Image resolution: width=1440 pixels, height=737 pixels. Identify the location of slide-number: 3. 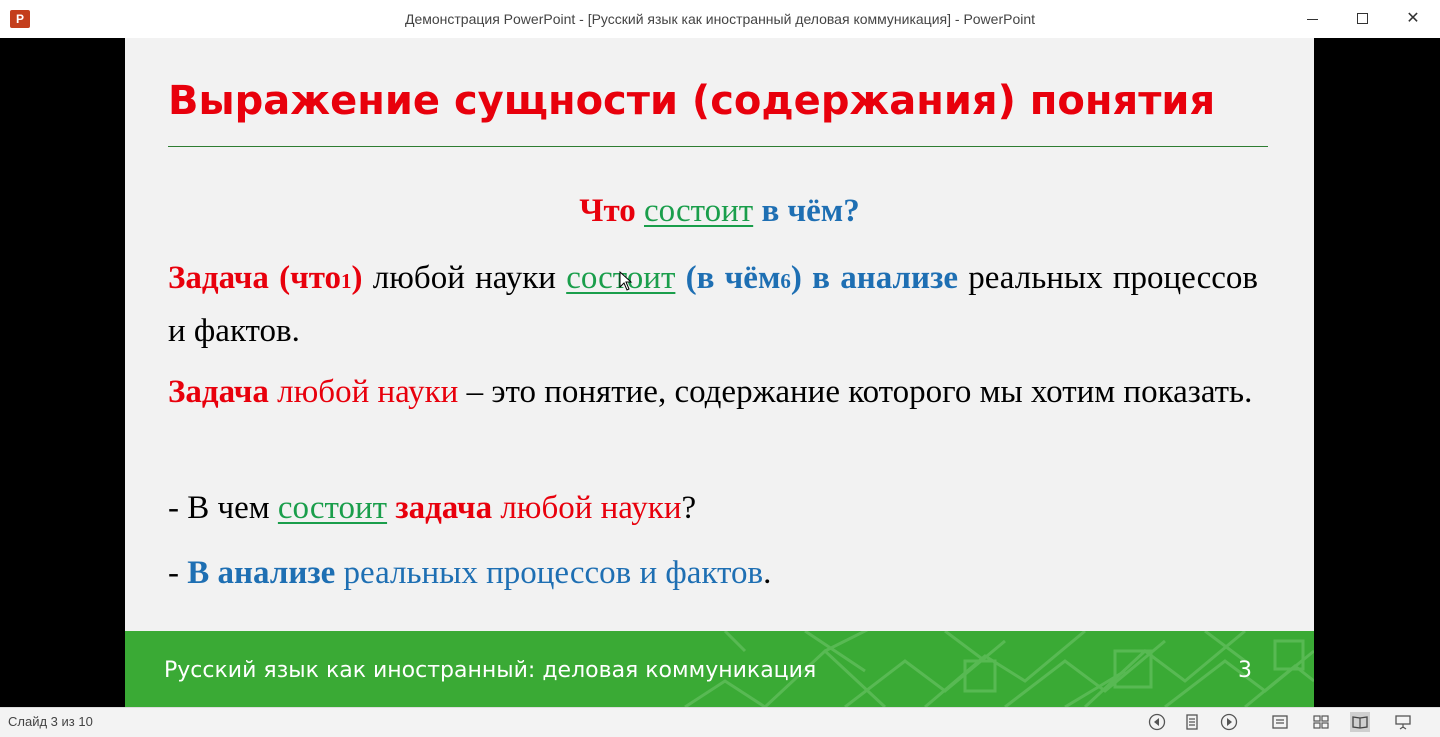
(1245, 670).